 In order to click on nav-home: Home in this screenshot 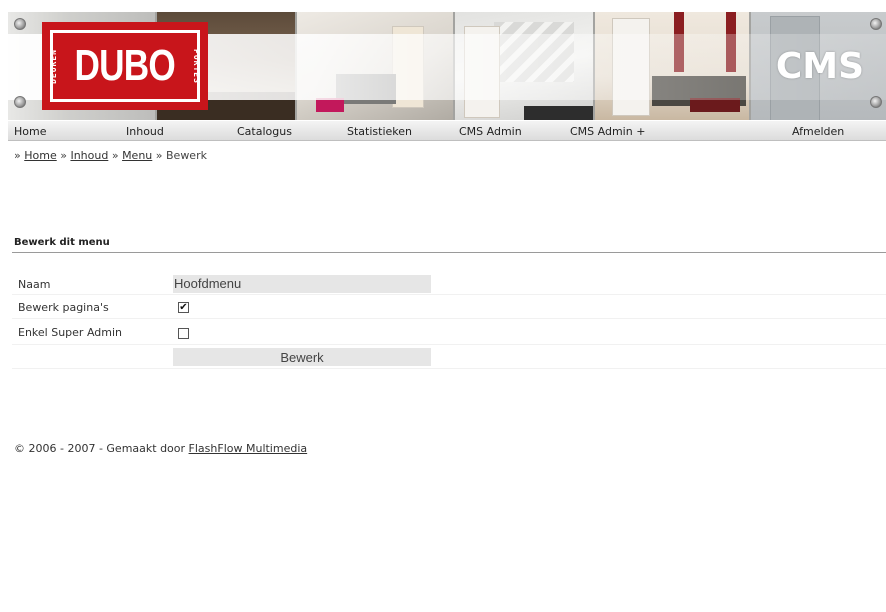, I will do `click(30, 131)`.